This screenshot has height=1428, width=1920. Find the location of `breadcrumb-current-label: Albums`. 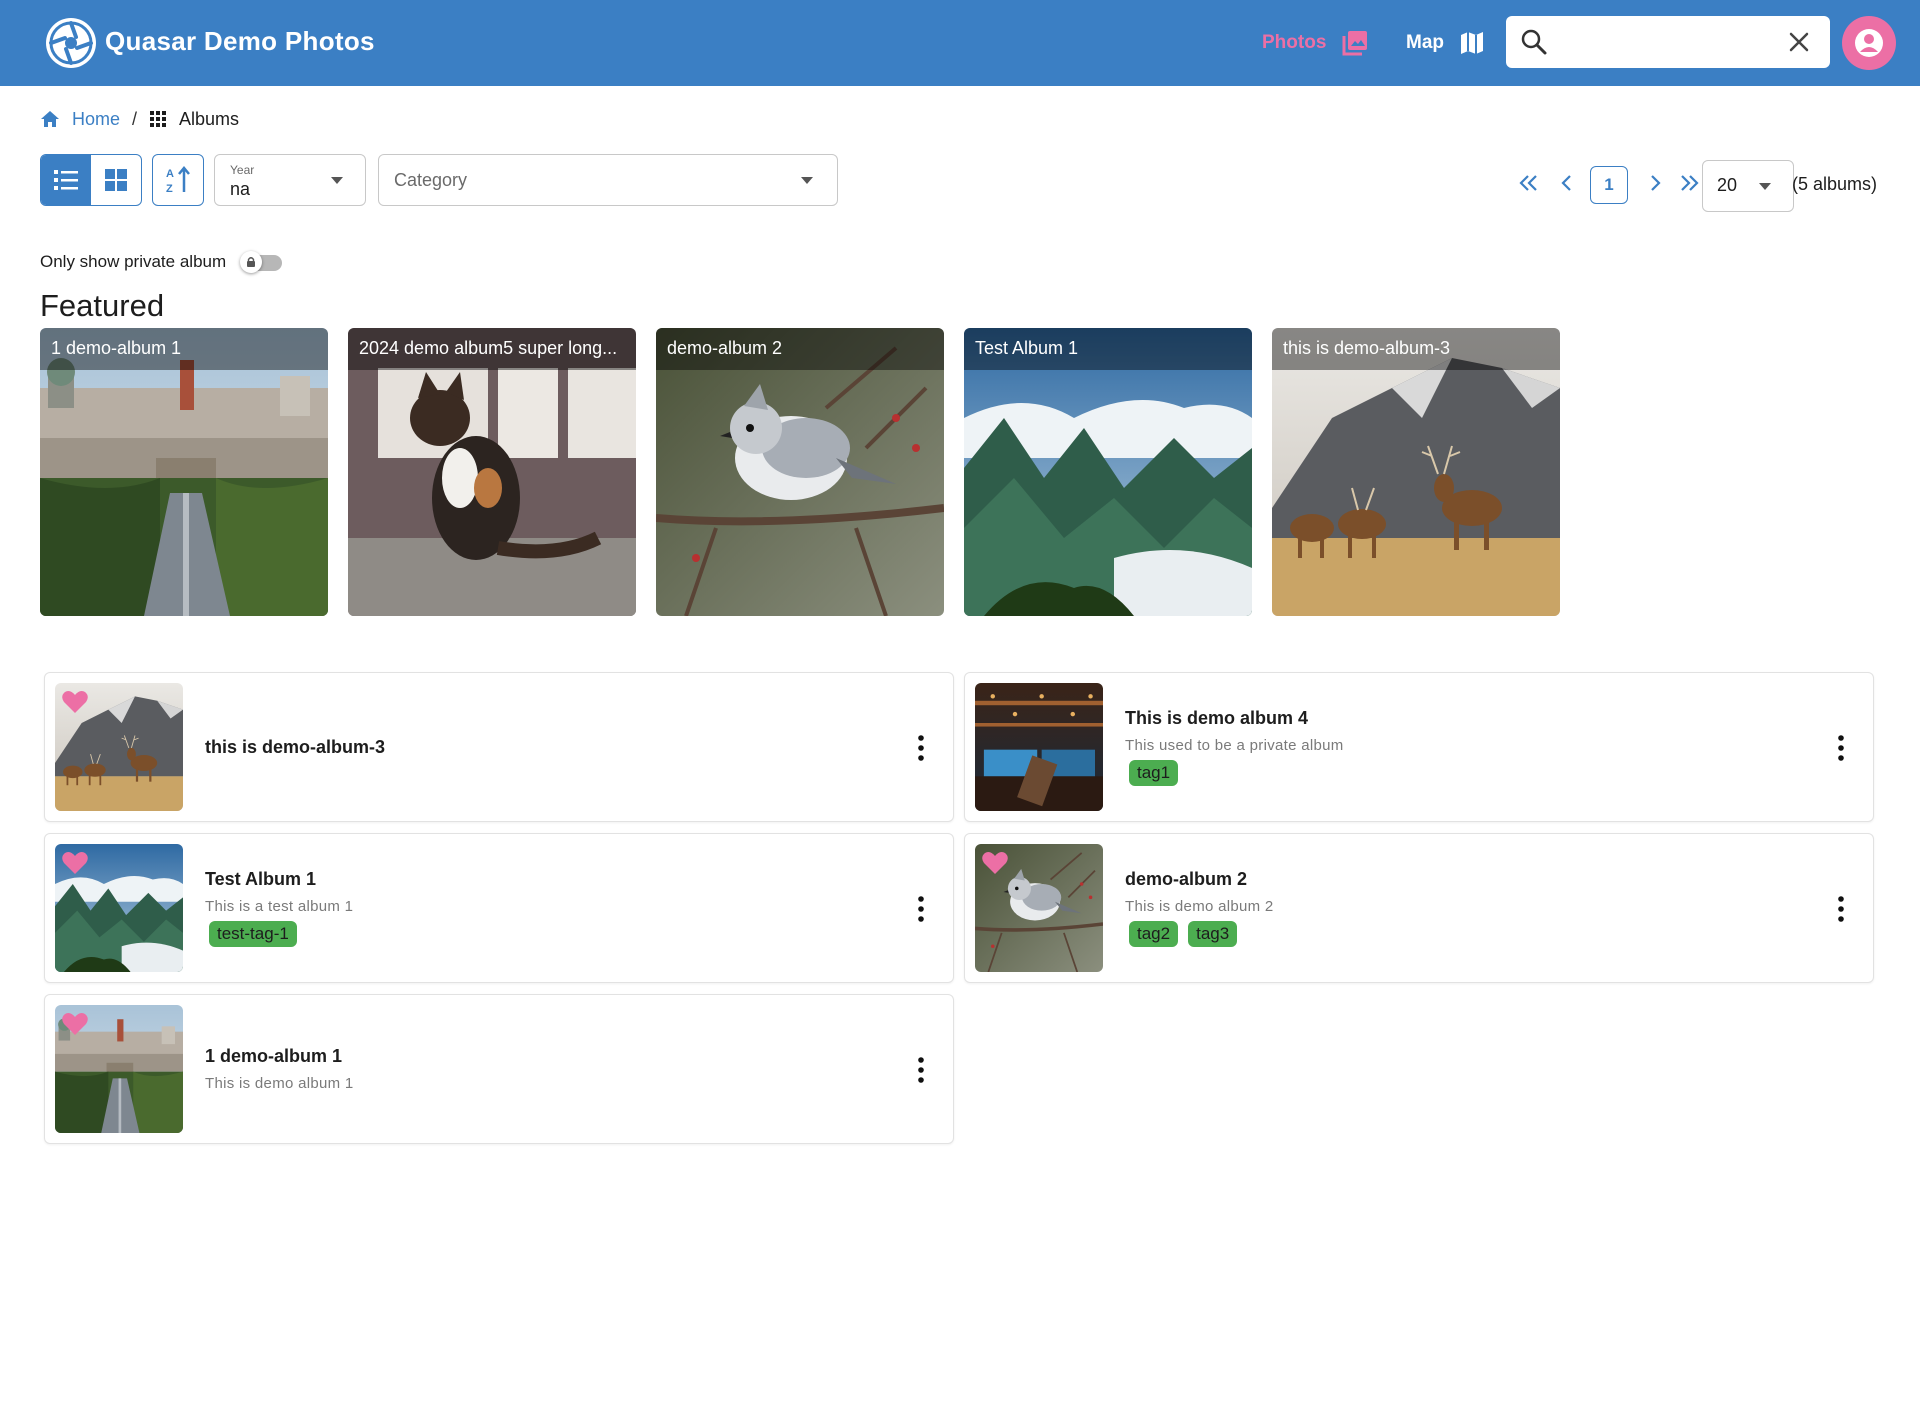

breadcrumb-current-label: Albums is located at coordinates (209, 118).